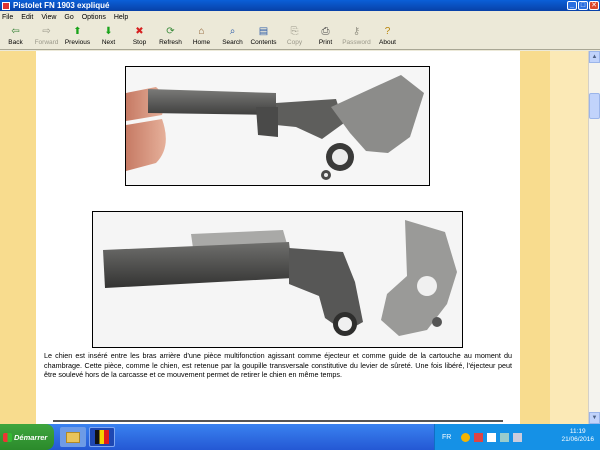  I want to click on clock-time: 11:19, so click(577, 431).